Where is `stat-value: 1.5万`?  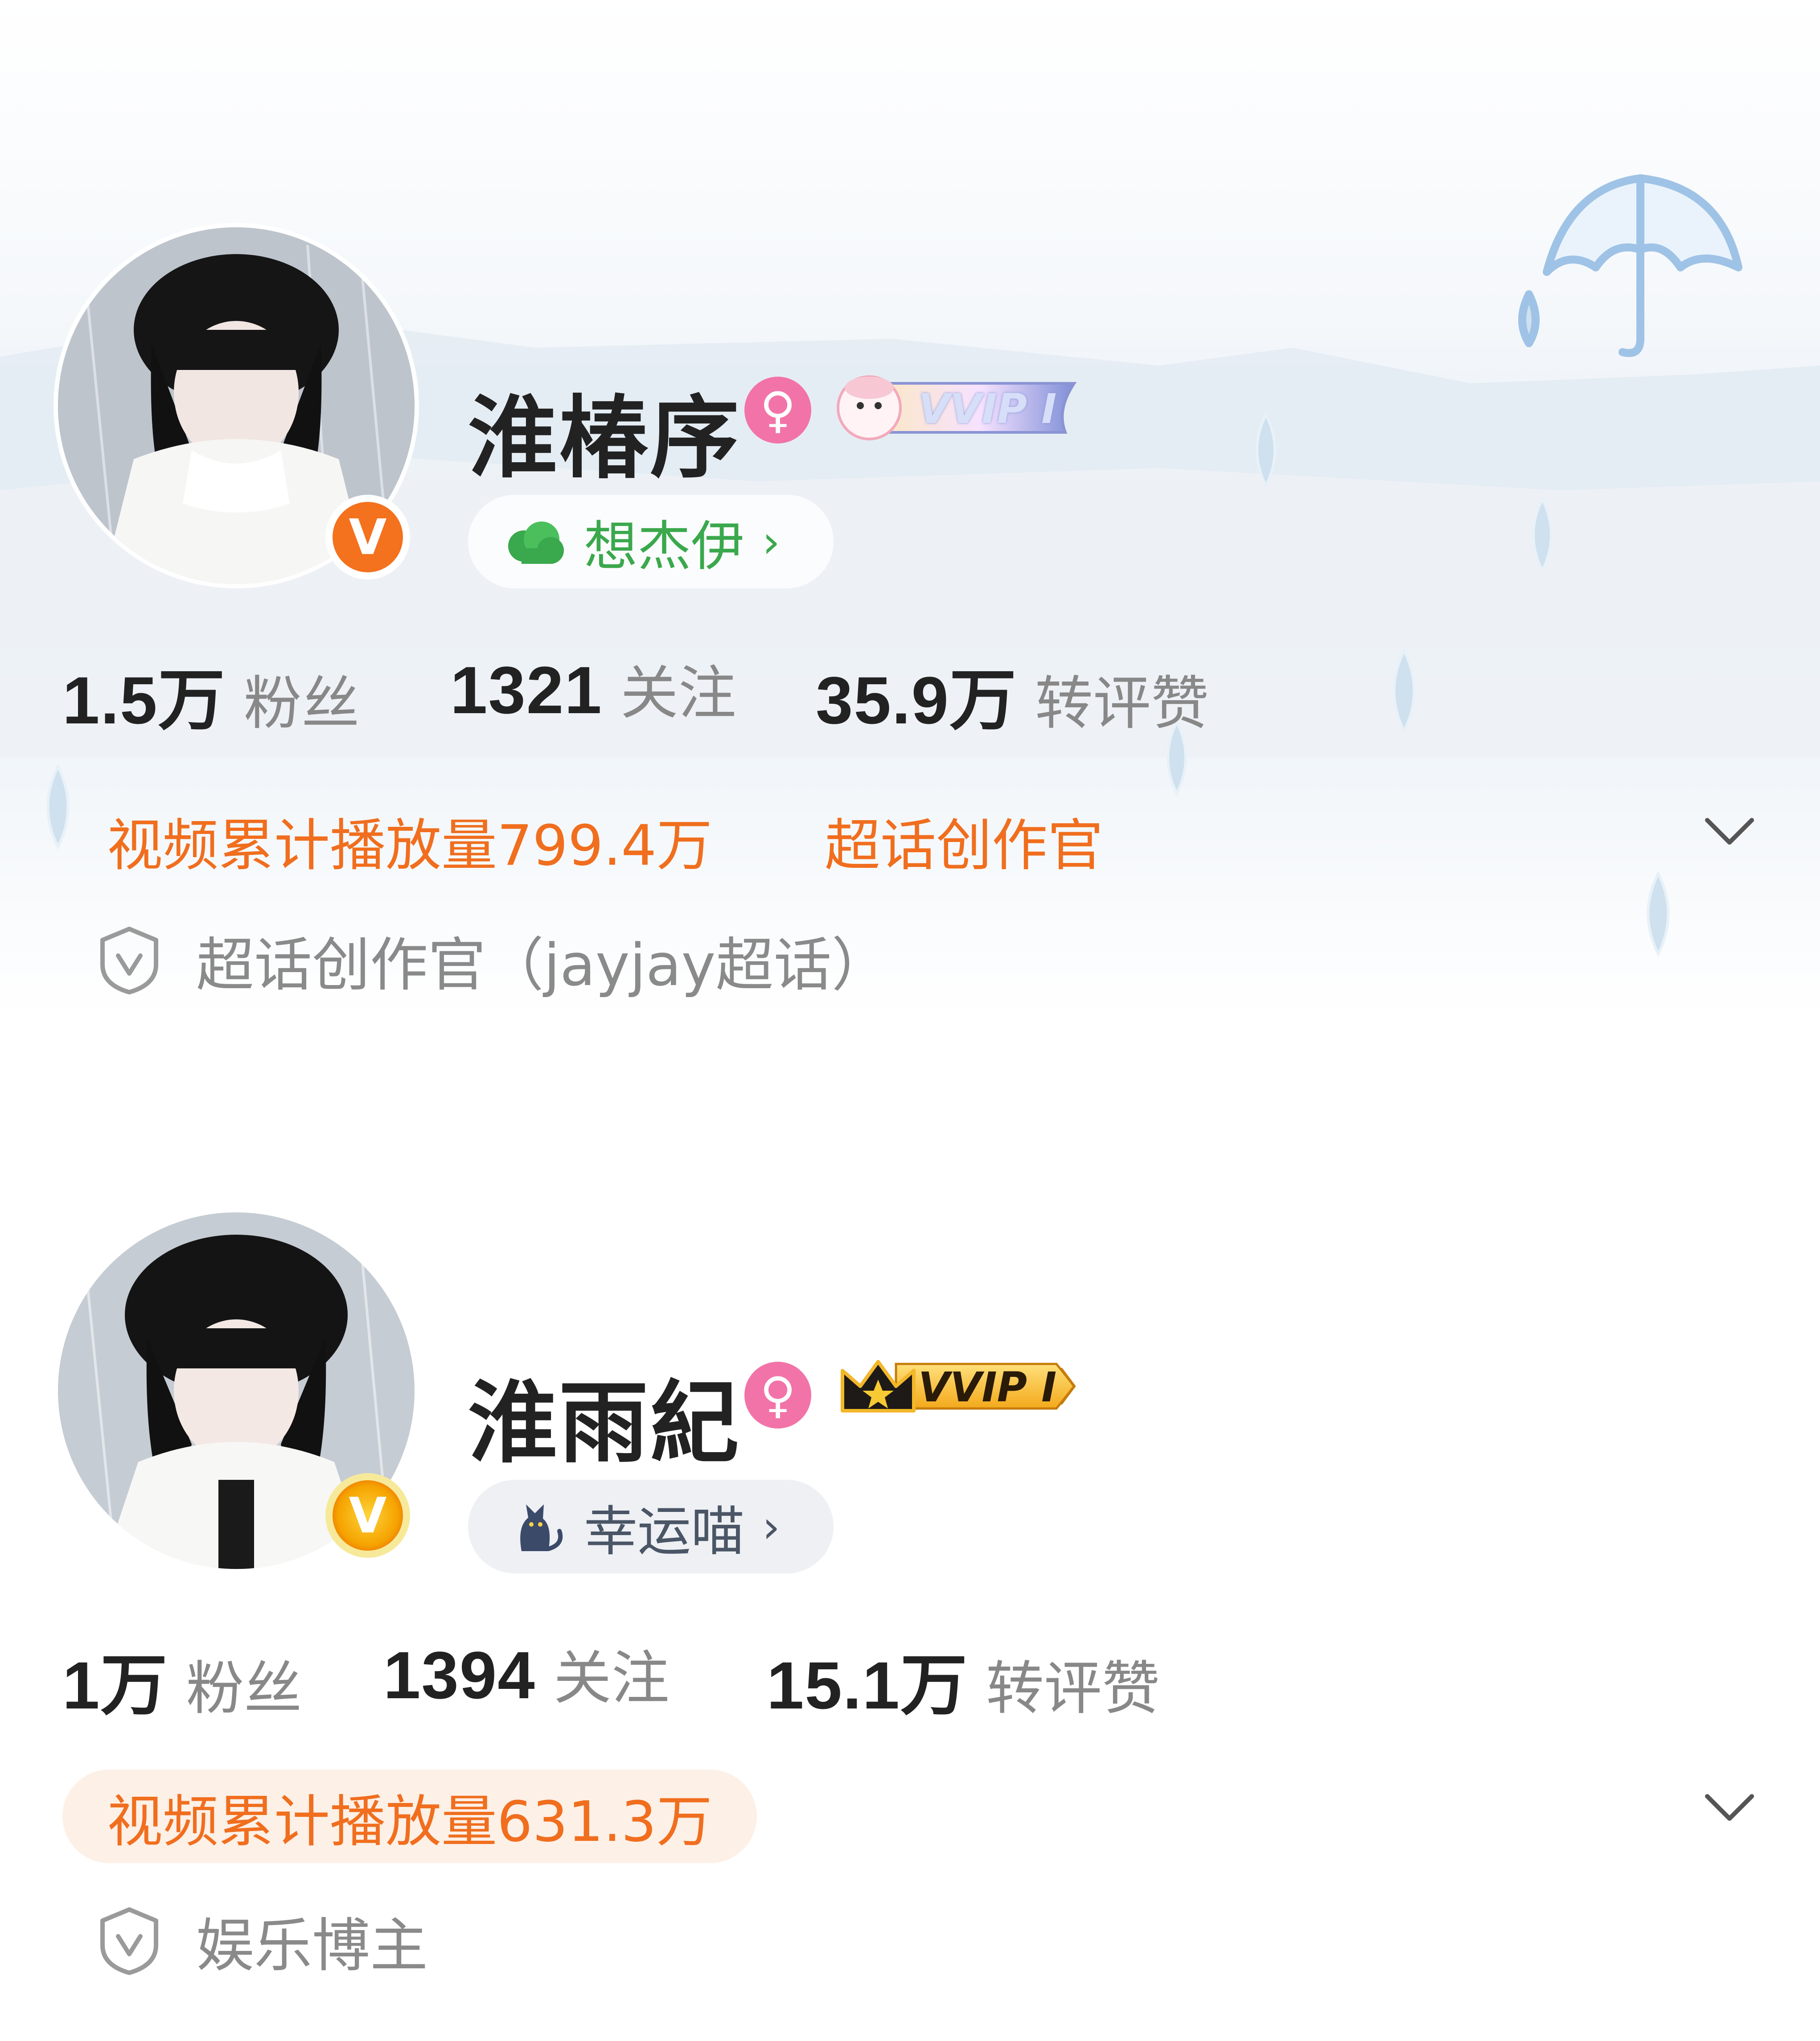
stat-value: 1.5万 is located at coordinates (144, 700).